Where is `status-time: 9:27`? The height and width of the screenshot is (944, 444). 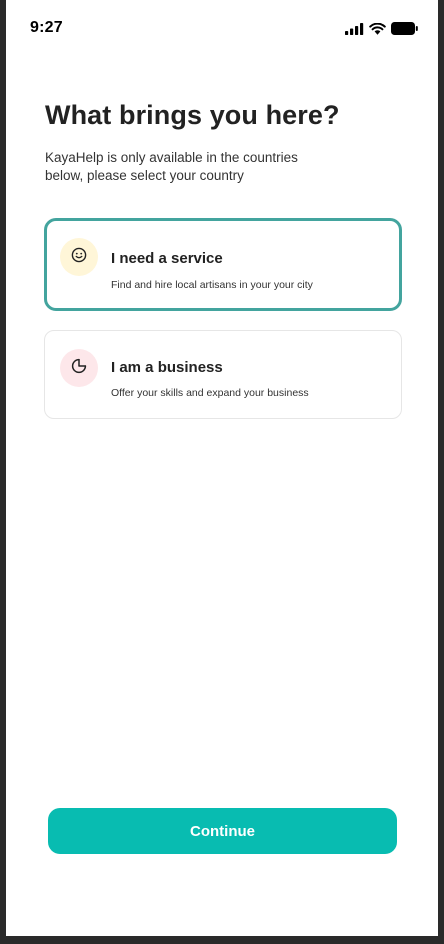
status-time: 9:27 is located at coordinates (46, 27).